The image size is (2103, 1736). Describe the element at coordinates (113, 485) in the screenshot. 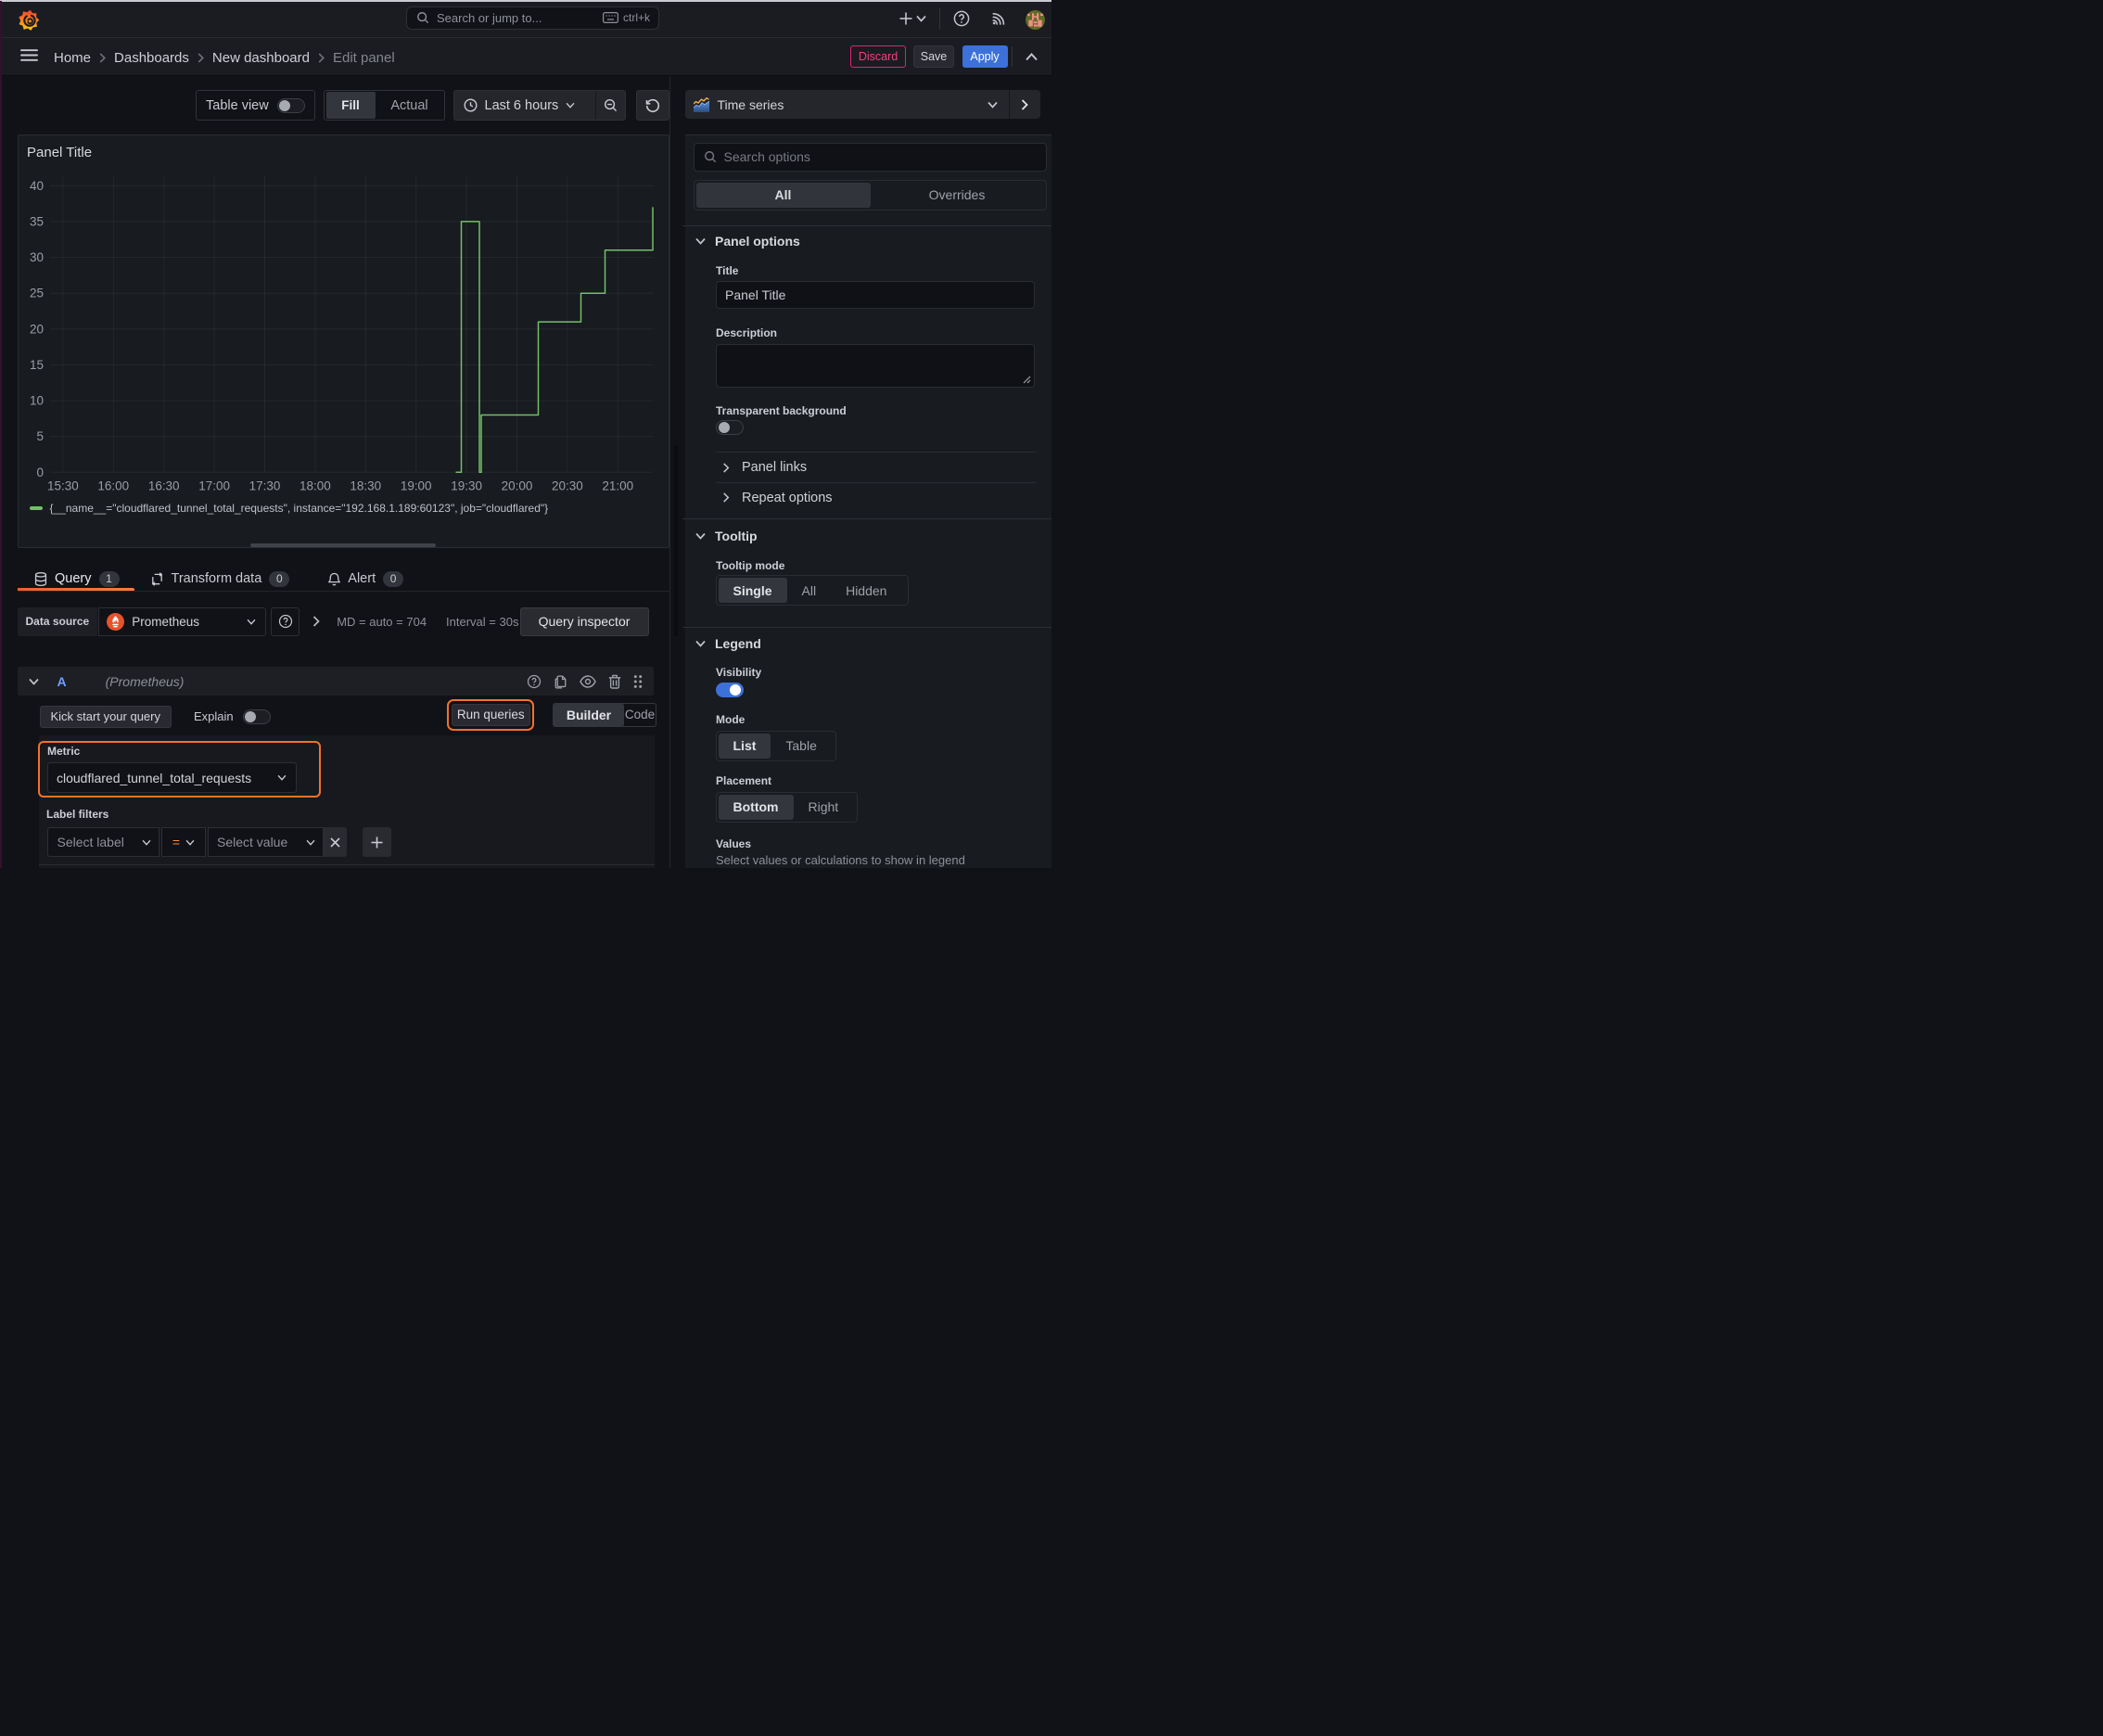

I see `svg-text: 16:00` at that location.